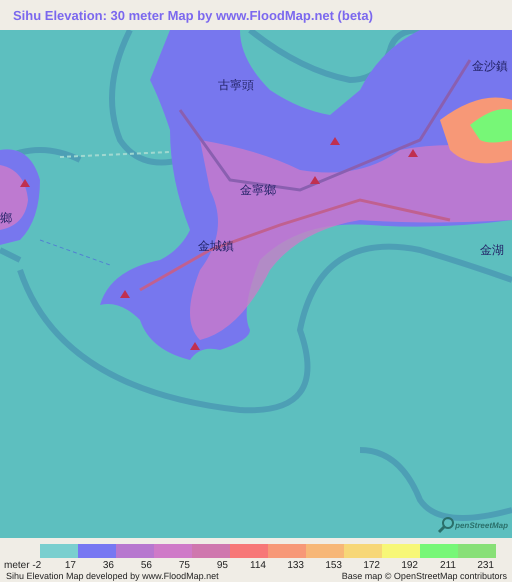 This screenshot has width=512, height=582. What do you see at coordinates (481, 525) in the screenshot?
I see `osm-logo-text: penStreetMap` at bounding box center [481, 525].